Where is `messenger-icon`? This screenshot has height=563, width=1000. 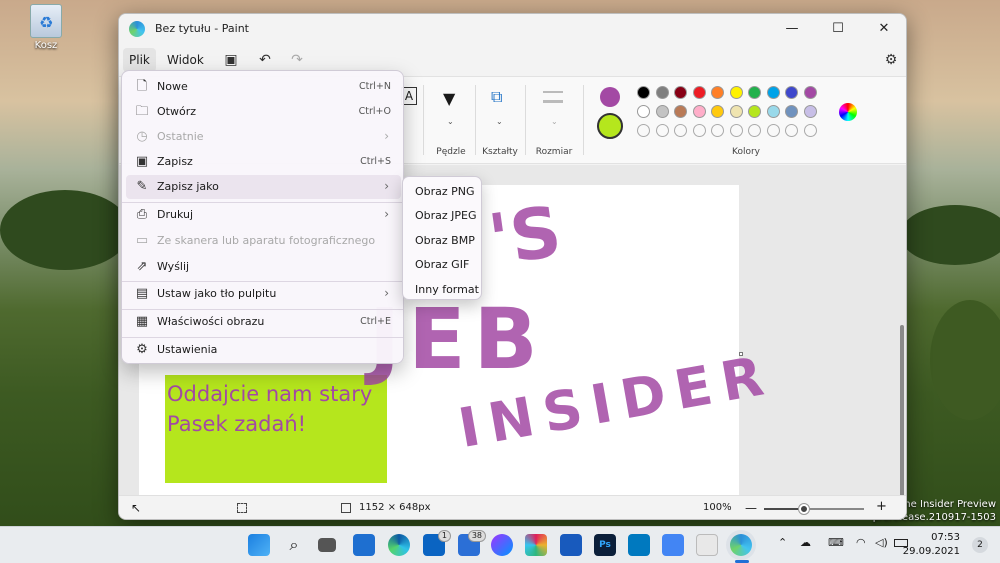 messenger-icon is located at coordinates (502, 545).